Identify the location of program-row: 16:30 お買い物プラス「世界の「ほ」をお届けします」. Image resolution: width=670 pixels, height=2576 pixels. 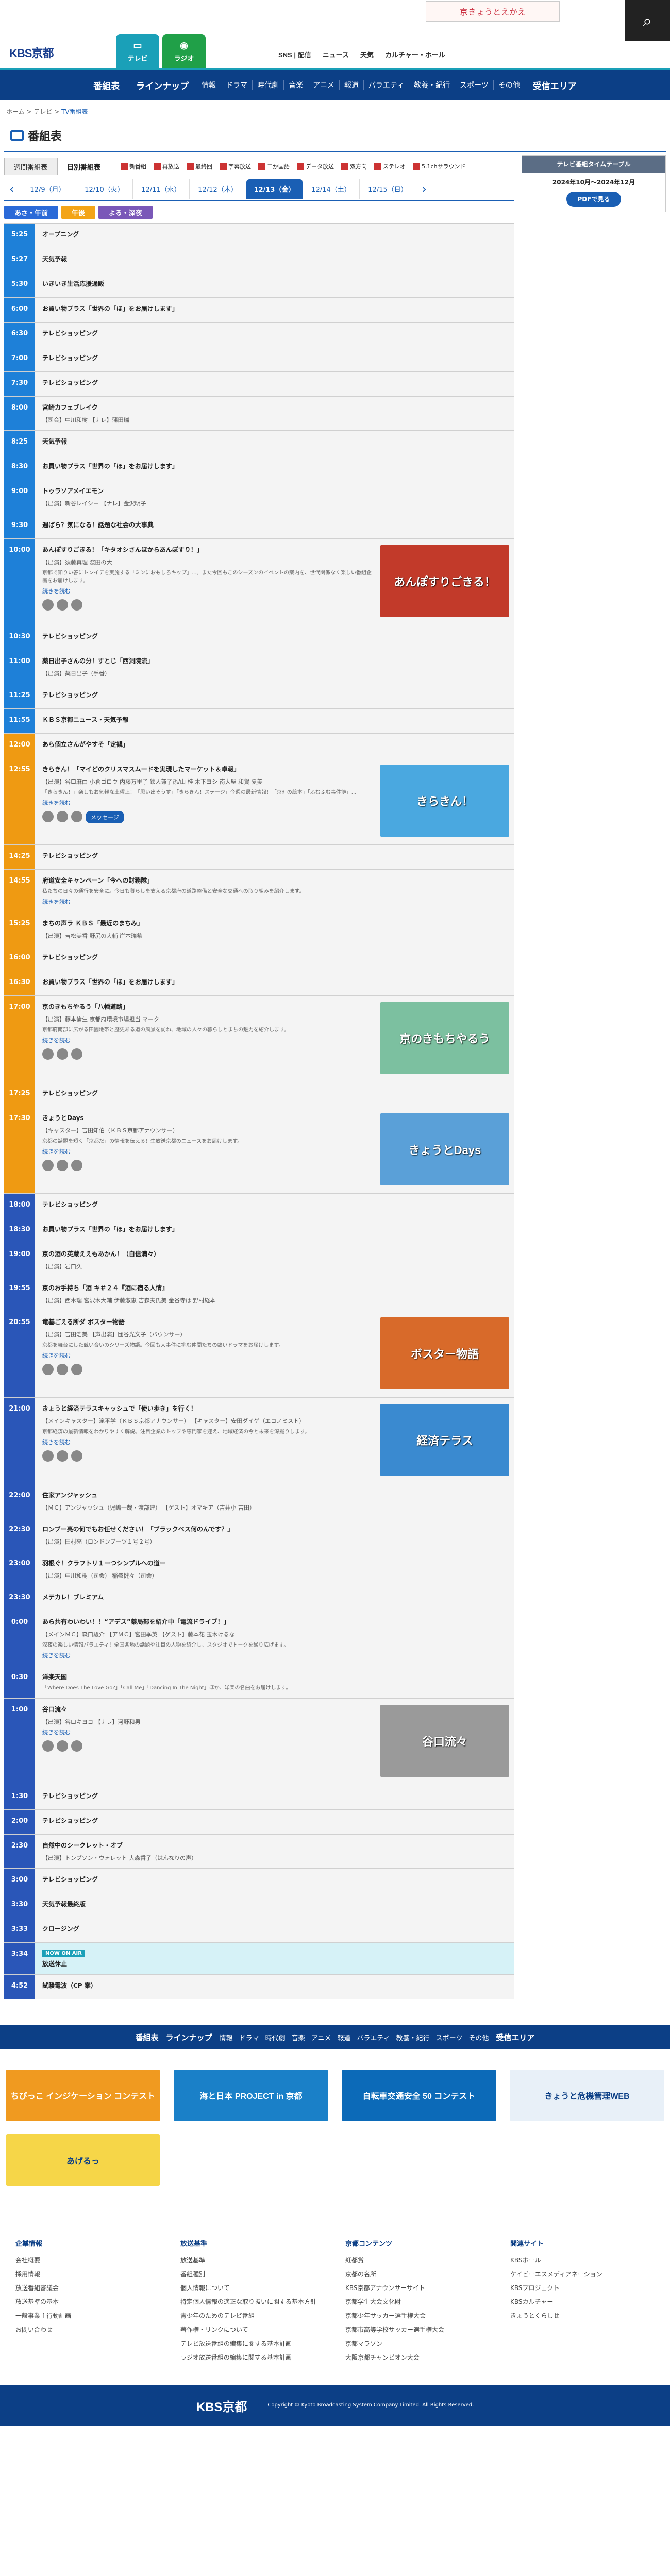
(259, 984).